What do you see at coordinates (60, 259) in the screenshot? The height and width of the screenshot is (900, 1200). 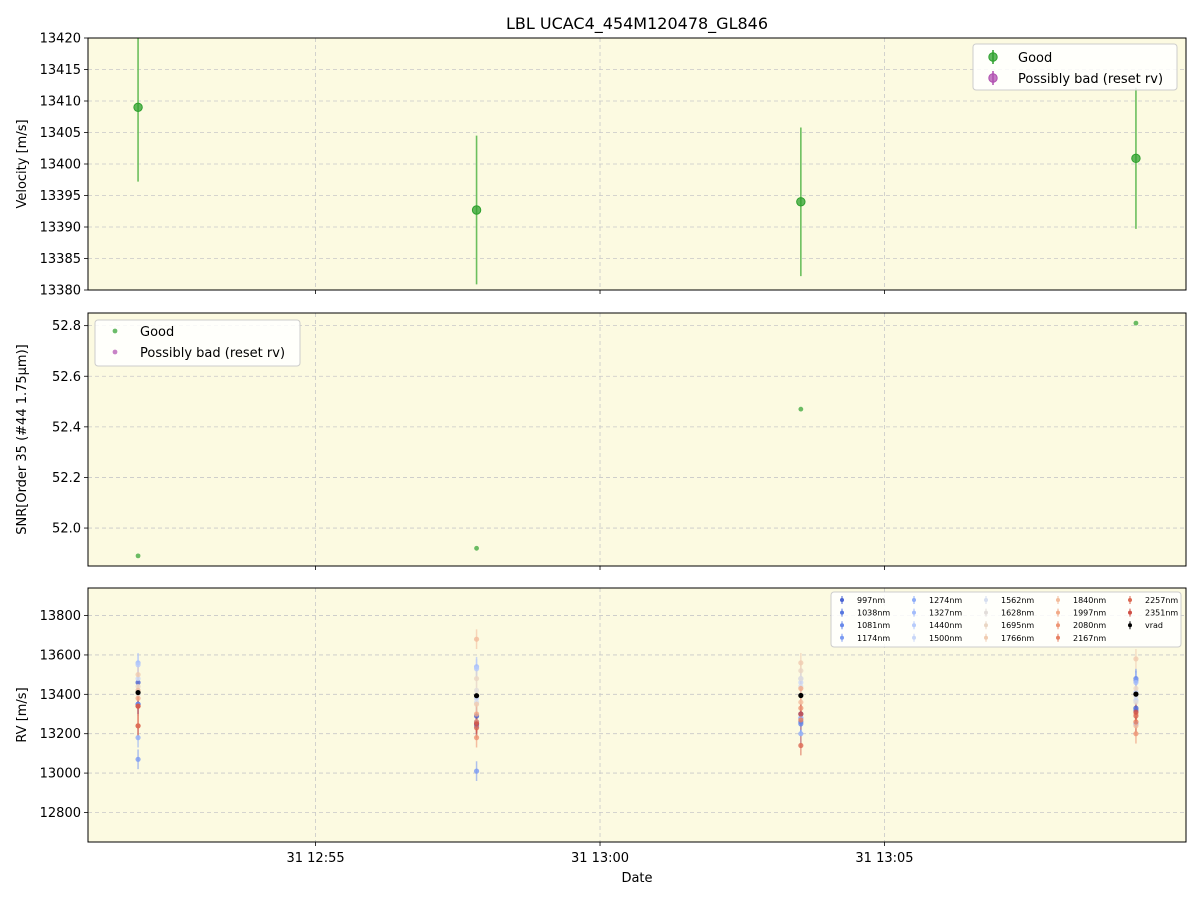 I see `y-tick-label: 13385` at bounding box center [60, 259].